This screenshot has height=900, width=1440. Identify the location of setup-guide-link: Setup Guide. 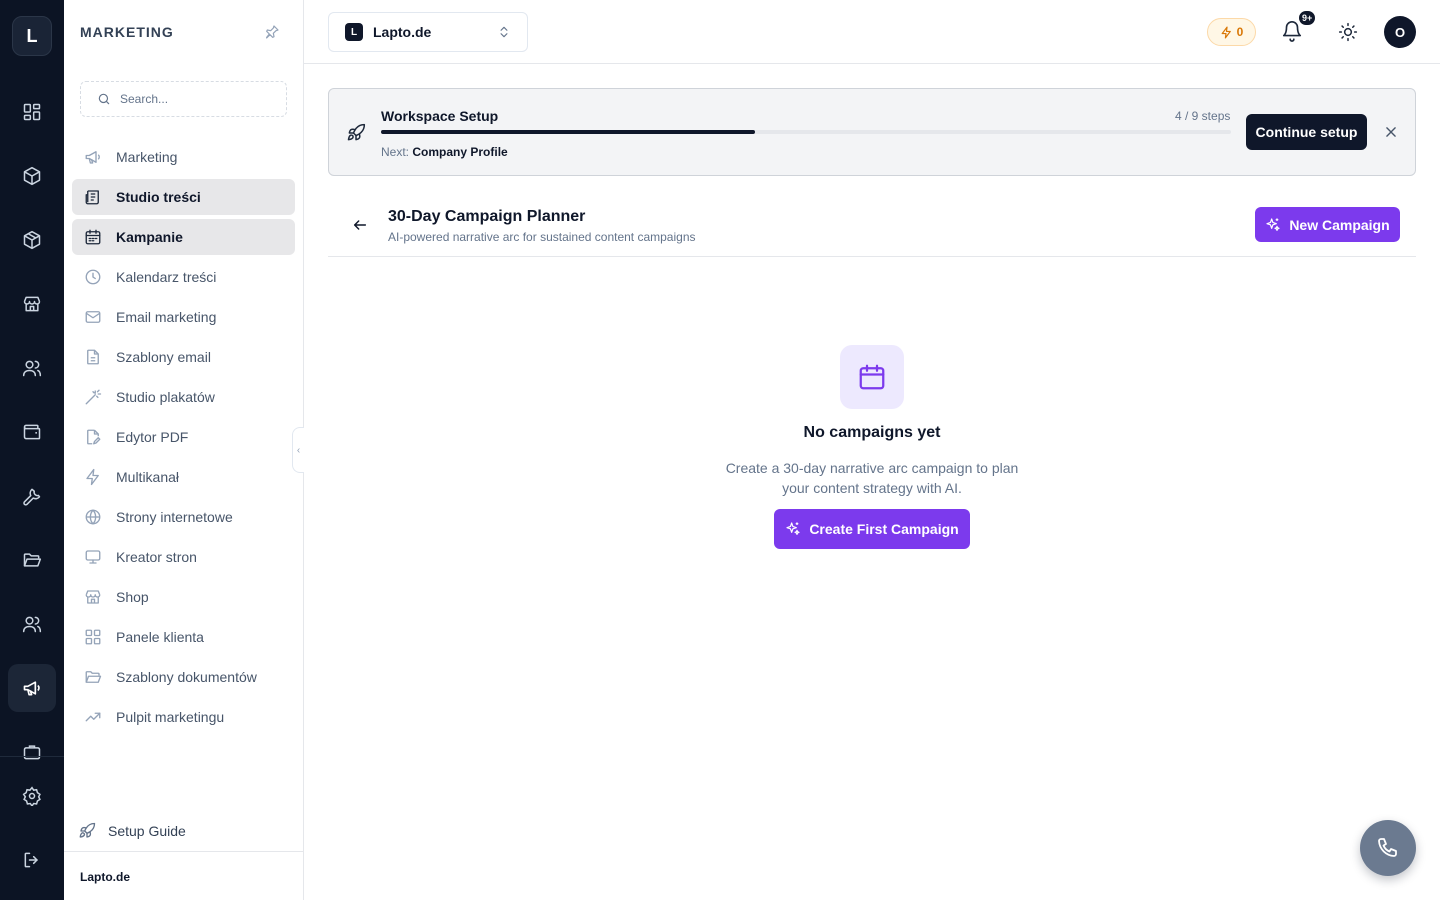
(132, 831).